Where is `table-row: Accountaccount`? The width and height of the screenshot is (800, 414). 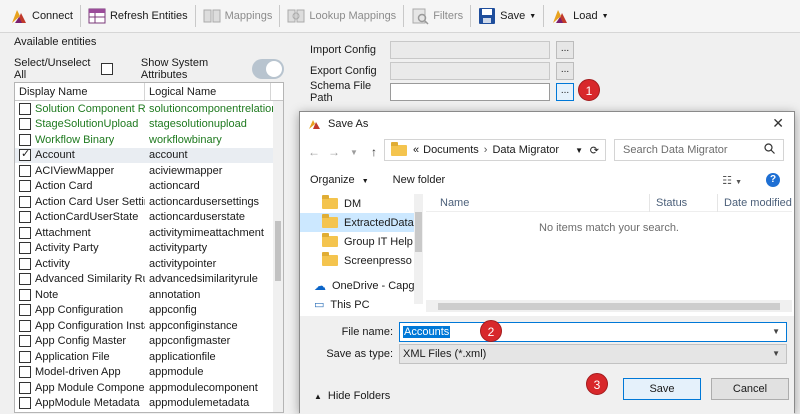
table-row: Accountaccount is located at coordinates (149, 156).